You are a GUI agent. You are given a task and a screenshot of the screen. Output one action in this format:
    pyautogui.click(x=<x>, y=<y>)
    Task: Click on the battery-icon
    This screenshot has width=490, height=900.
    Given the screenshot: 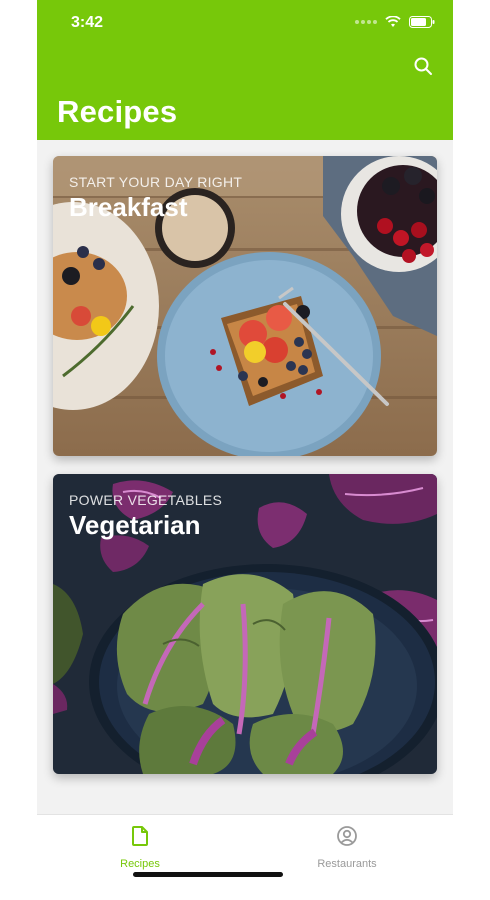 What is the action you would take?
    pyautogui.click(x=422, y=22)
    